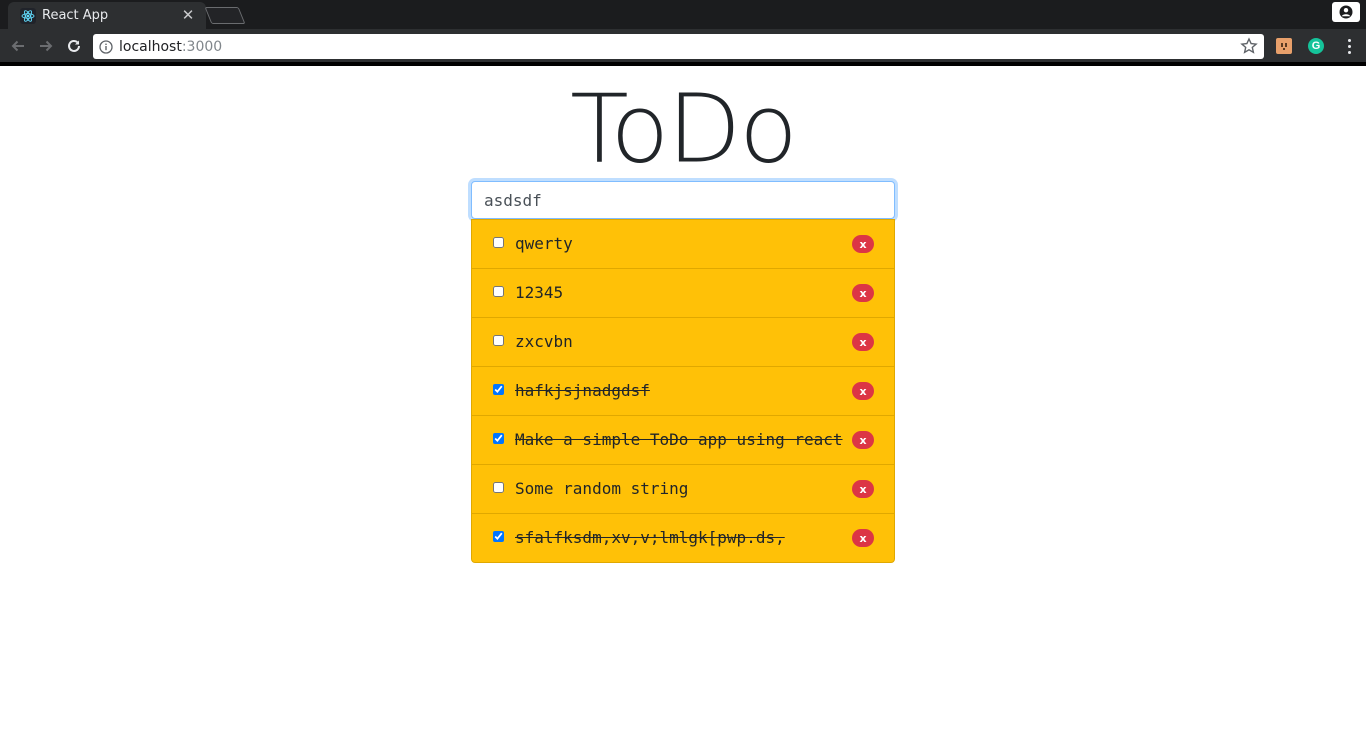  I want to click on bookmark-star-icon, so click(1249, 46).